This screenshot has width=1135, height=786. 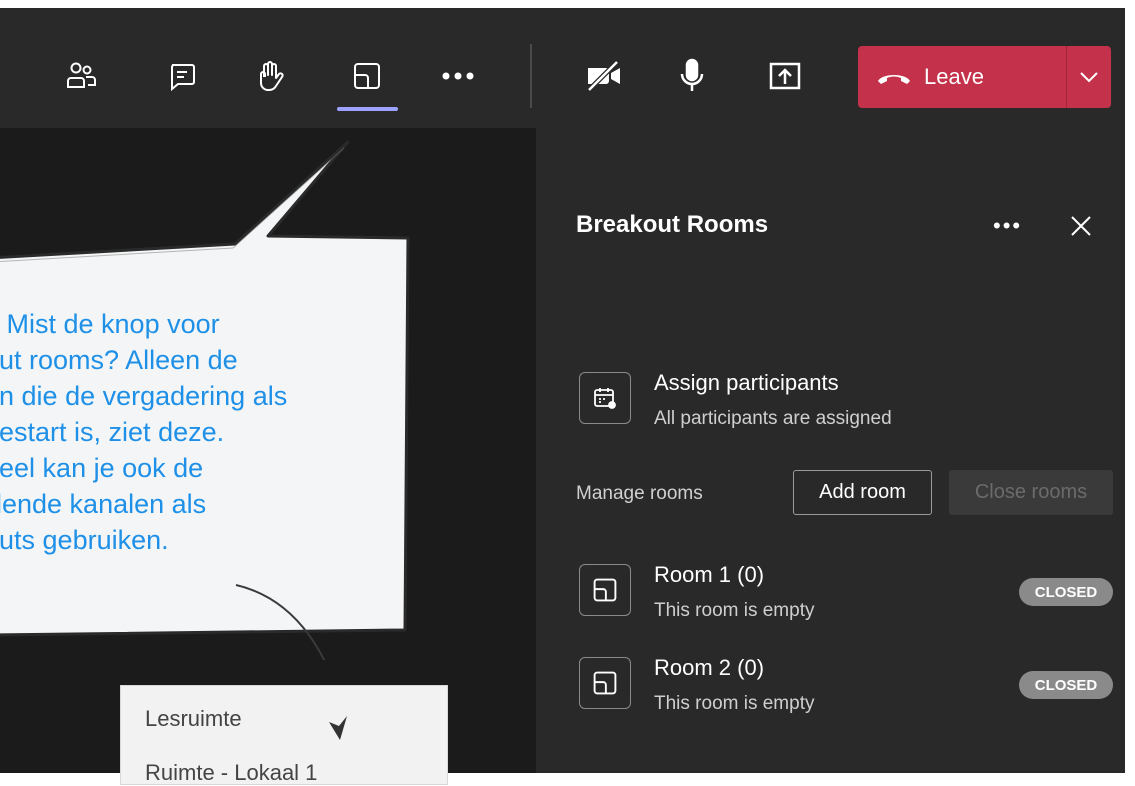 What do you see at coordinates (1089, 77) in the screenshot?
I see `chevron-down-icon` at bounding box center [1089, 77].